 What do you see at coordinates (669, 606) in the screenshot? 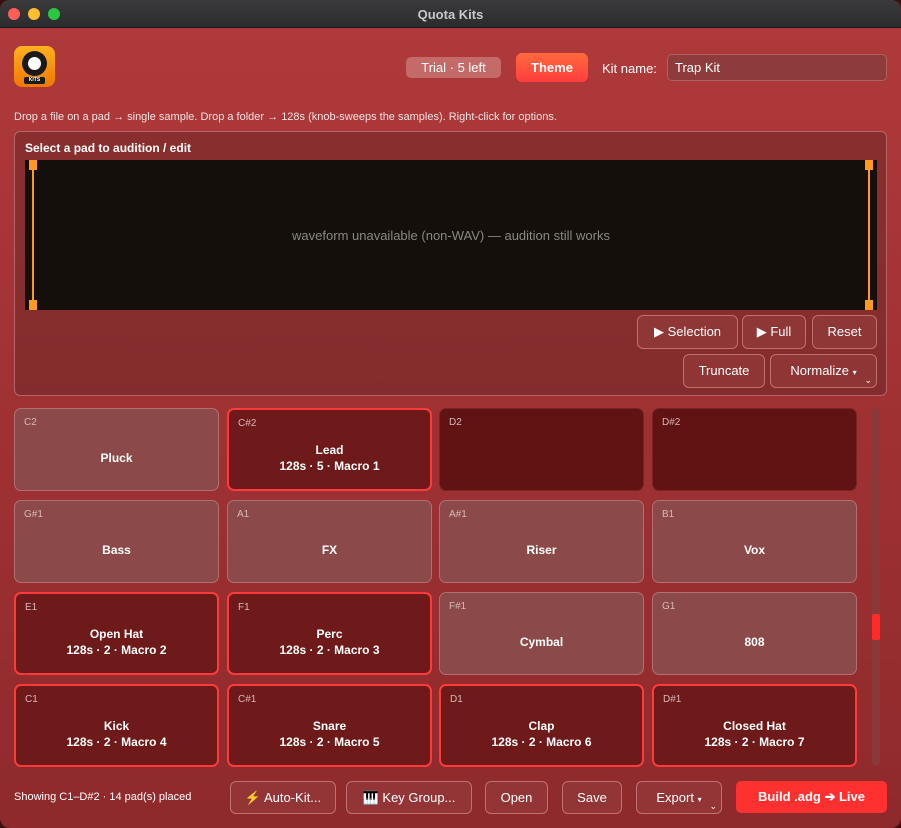
I see `pad-note: G1` at bounding box center [669, 606].